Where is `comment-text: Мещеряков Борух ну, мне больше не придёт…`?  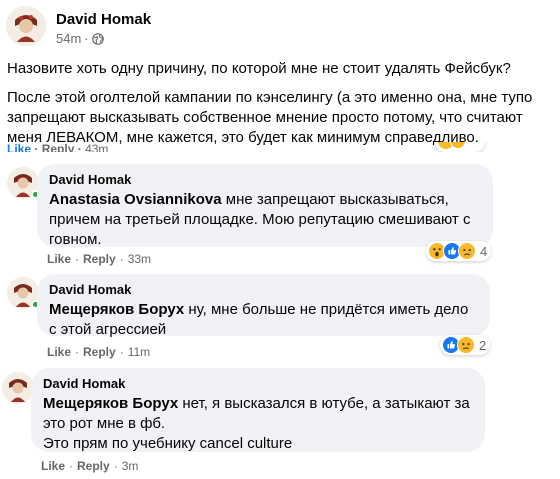
comment-text: Мещеряков Борух ну, мне больше не придёт… is located at coordinates (263, 320).